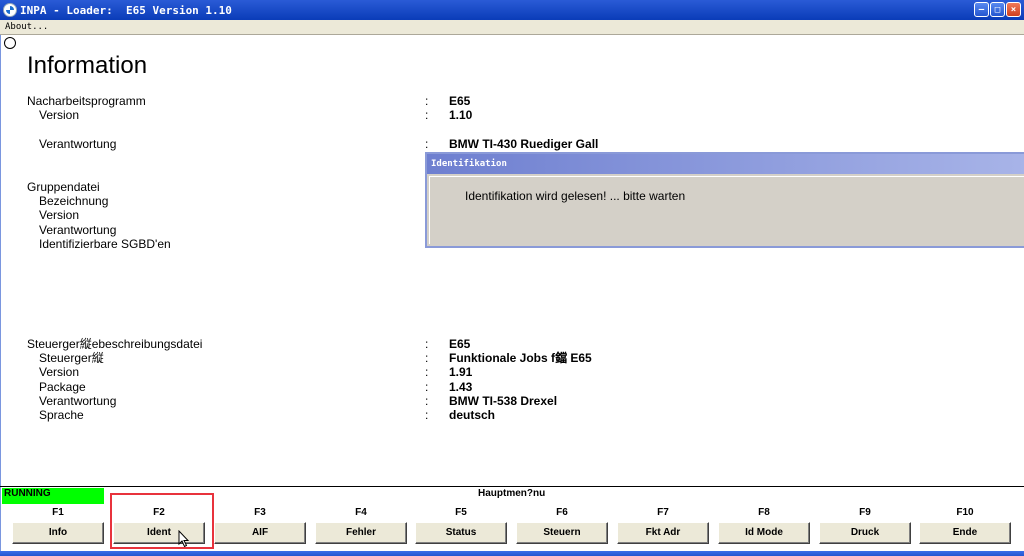 This screenshot has height=556, width=1024. Describe the element at coordinates (520, 358) in the screenshot. I see `ecu-item-value: Funktionale Jobs f鐺 E65` at that location.